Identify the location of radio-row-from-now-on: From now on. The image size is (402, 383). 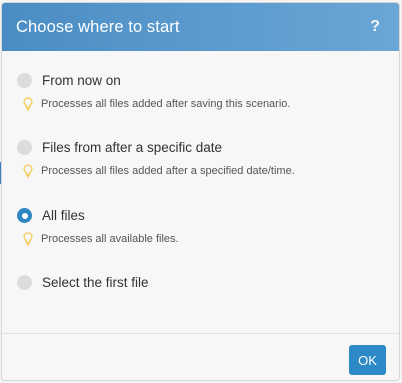
(153, 80).